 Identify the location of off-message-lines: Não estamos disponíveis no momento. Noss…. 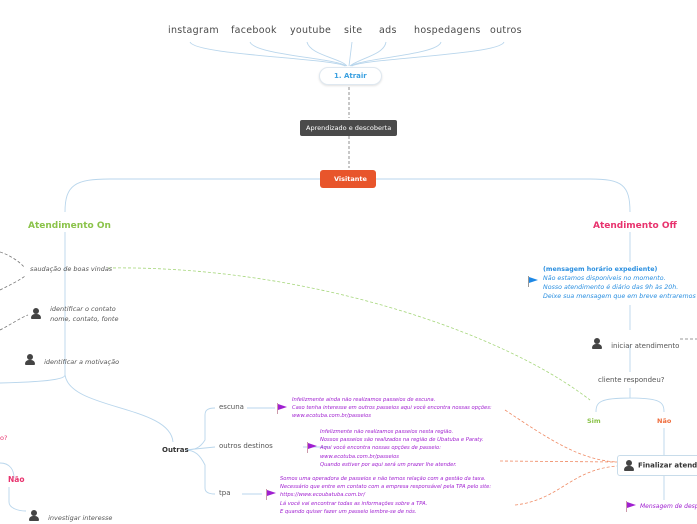
(619, 287).